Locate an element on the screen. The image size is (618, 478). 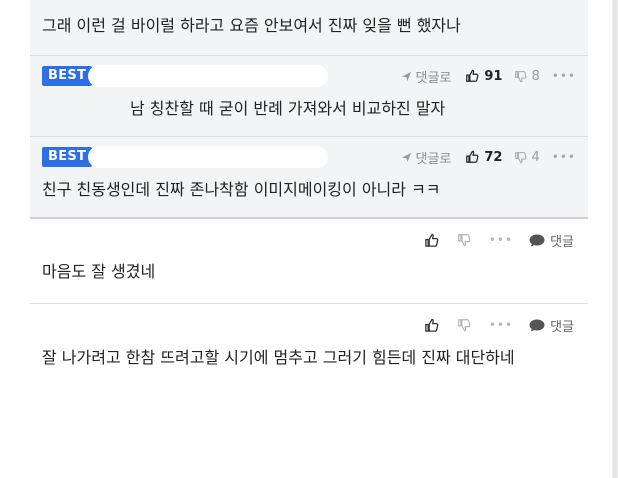
comment-text: 그래 이런 걸 바이럴 하라고 요즘 안보여서 진짜 잊을 뻔 했자나 is located at coordinates (251, 25).